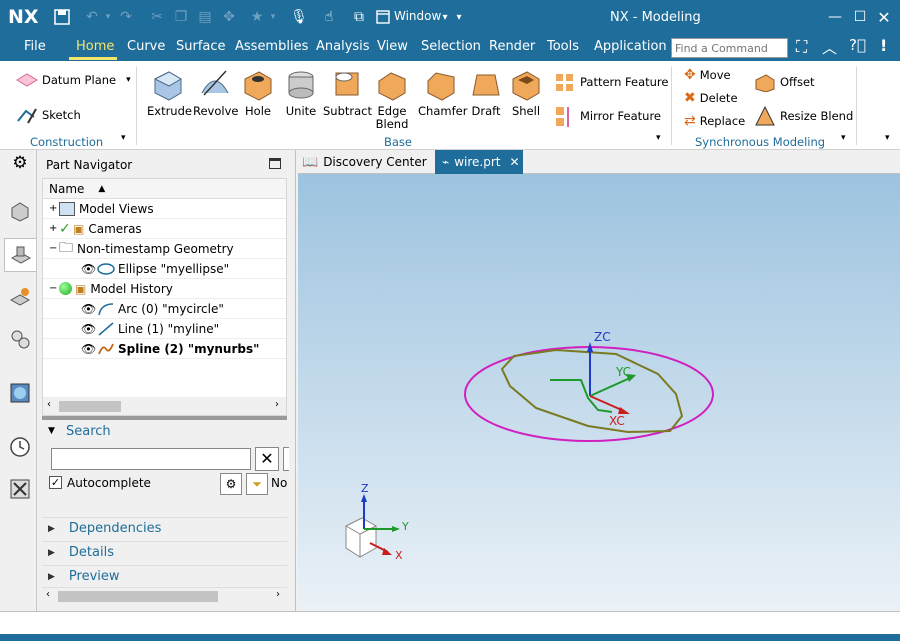 Image resolution: width=900 pixels, height=641 pixels. Describe the element at coordinates (843, 138) in the screenshot. I see `sync-more-icon: ▾` at that location.